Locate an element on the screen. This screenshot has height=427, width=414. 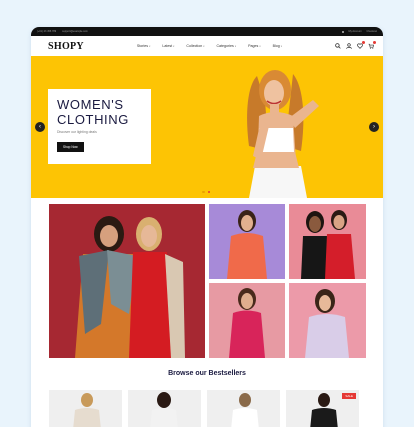
cart-count-badge is located at coordinates (374, 42).